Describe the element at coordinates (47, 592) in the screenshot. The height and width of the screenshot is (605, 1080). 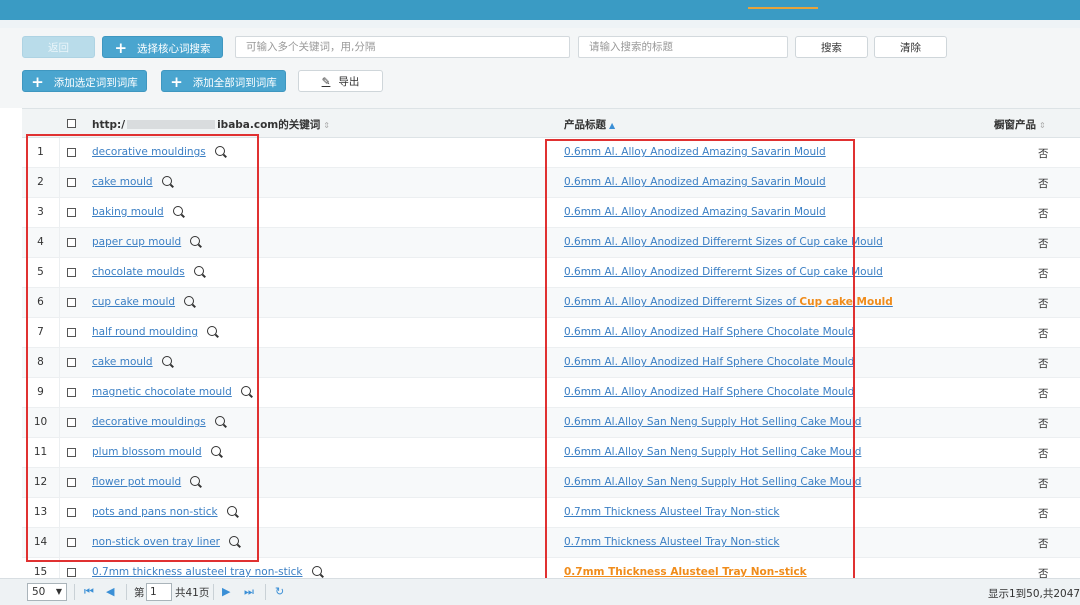
I see `page-size-select: 50 ▼` at that location.